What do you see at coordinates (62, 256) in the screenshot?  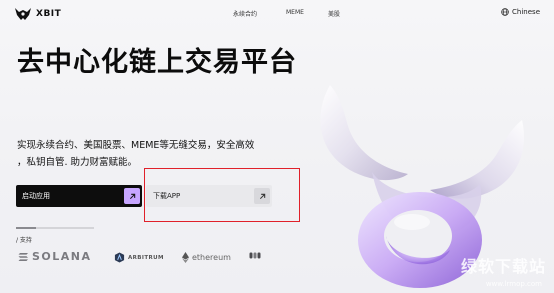 I see `solana-label: SOLANA` at bounding box center [62, 256].